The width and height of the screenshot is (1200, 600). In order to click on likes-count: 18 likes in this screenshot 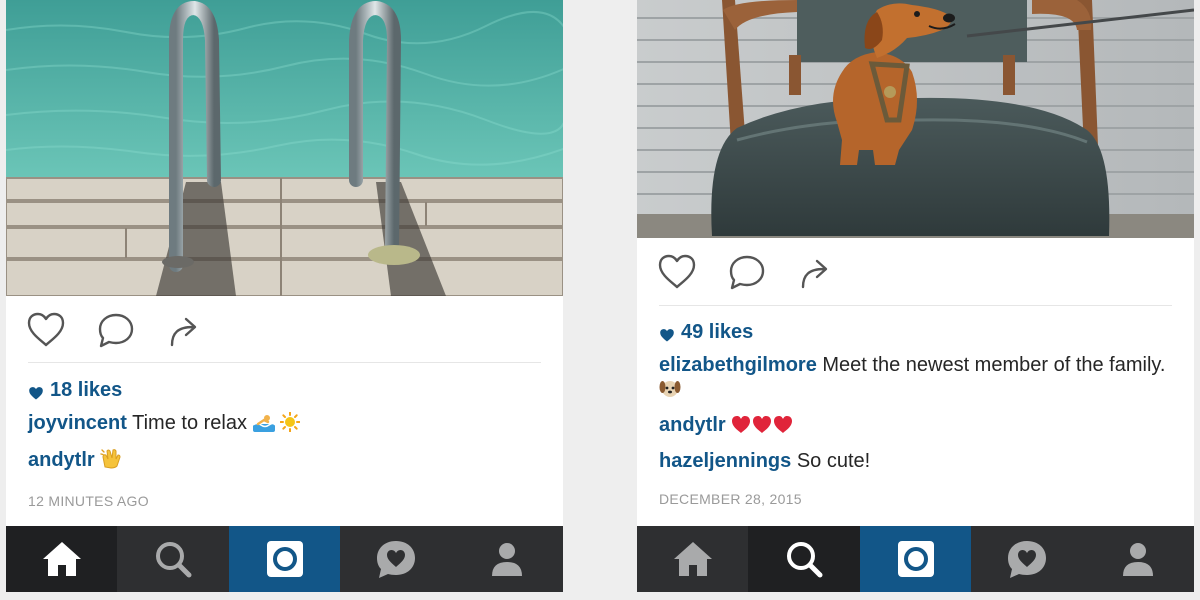, I will do `click(282, 390)`.